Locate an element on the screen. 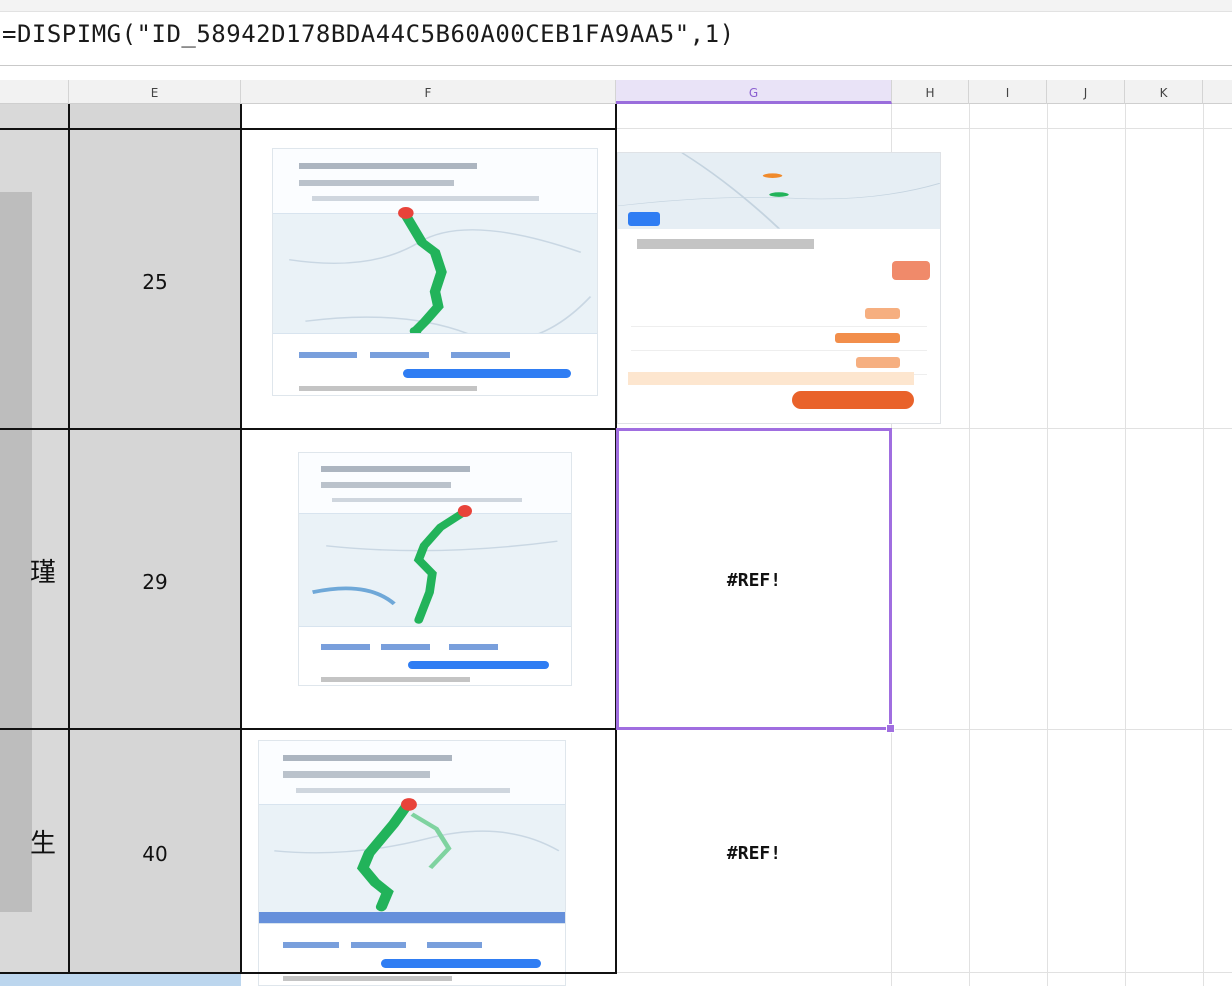 The image size is (1232, 986). merged-cell-bar is located at coordinates (16, 552).